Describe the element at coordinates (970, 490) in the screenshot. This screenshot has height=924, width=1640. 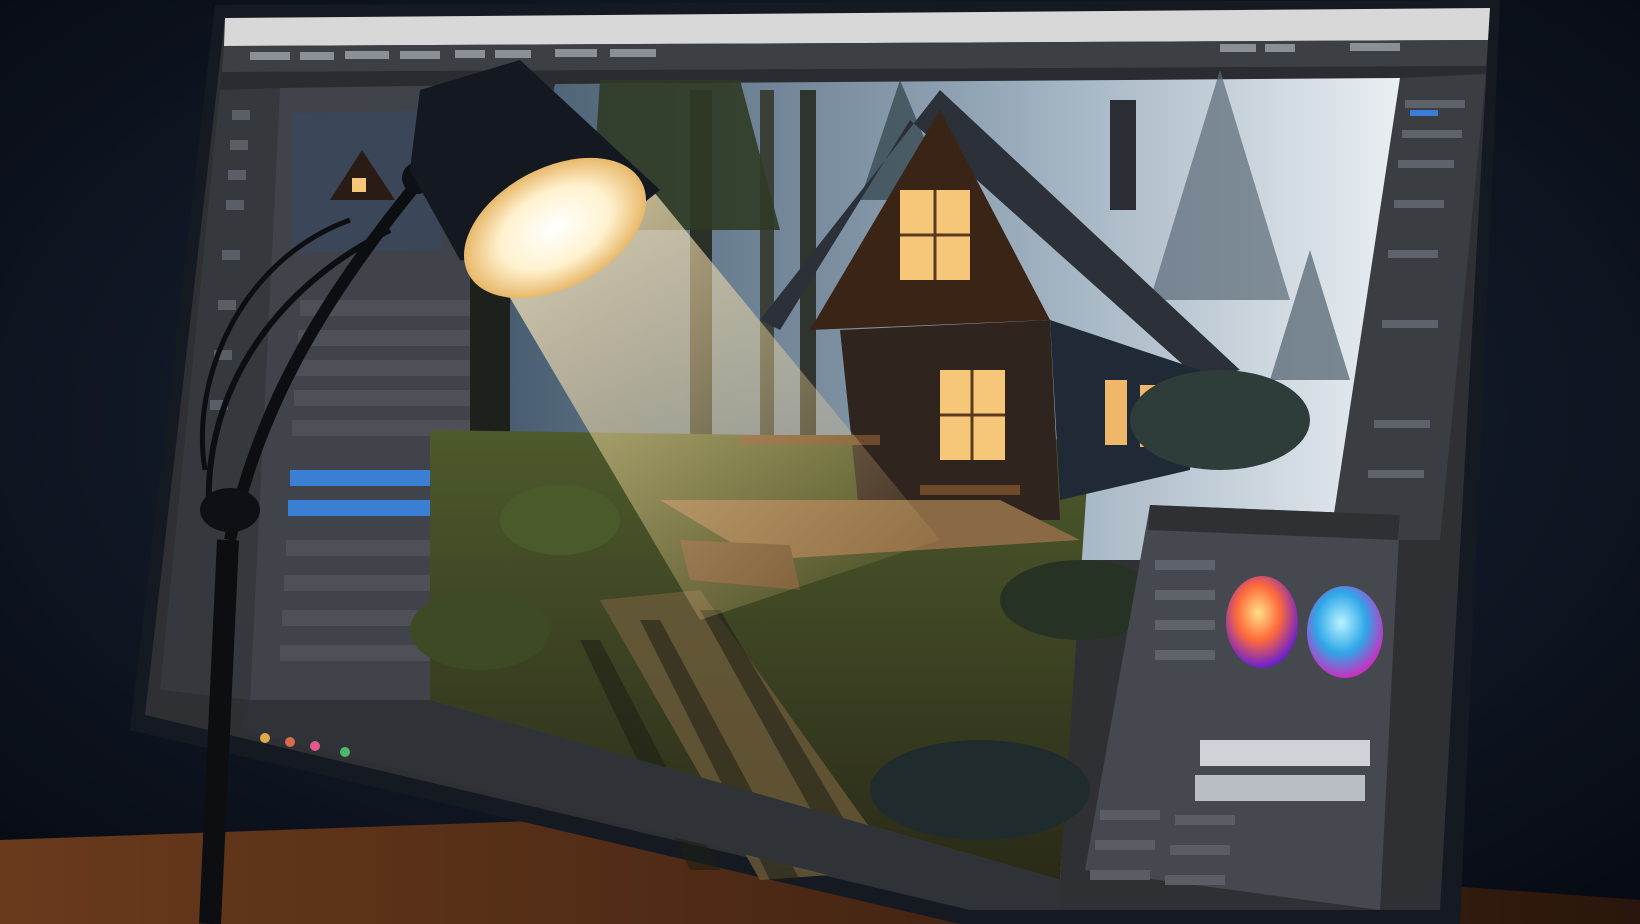
I see `porch-bench` at that location.